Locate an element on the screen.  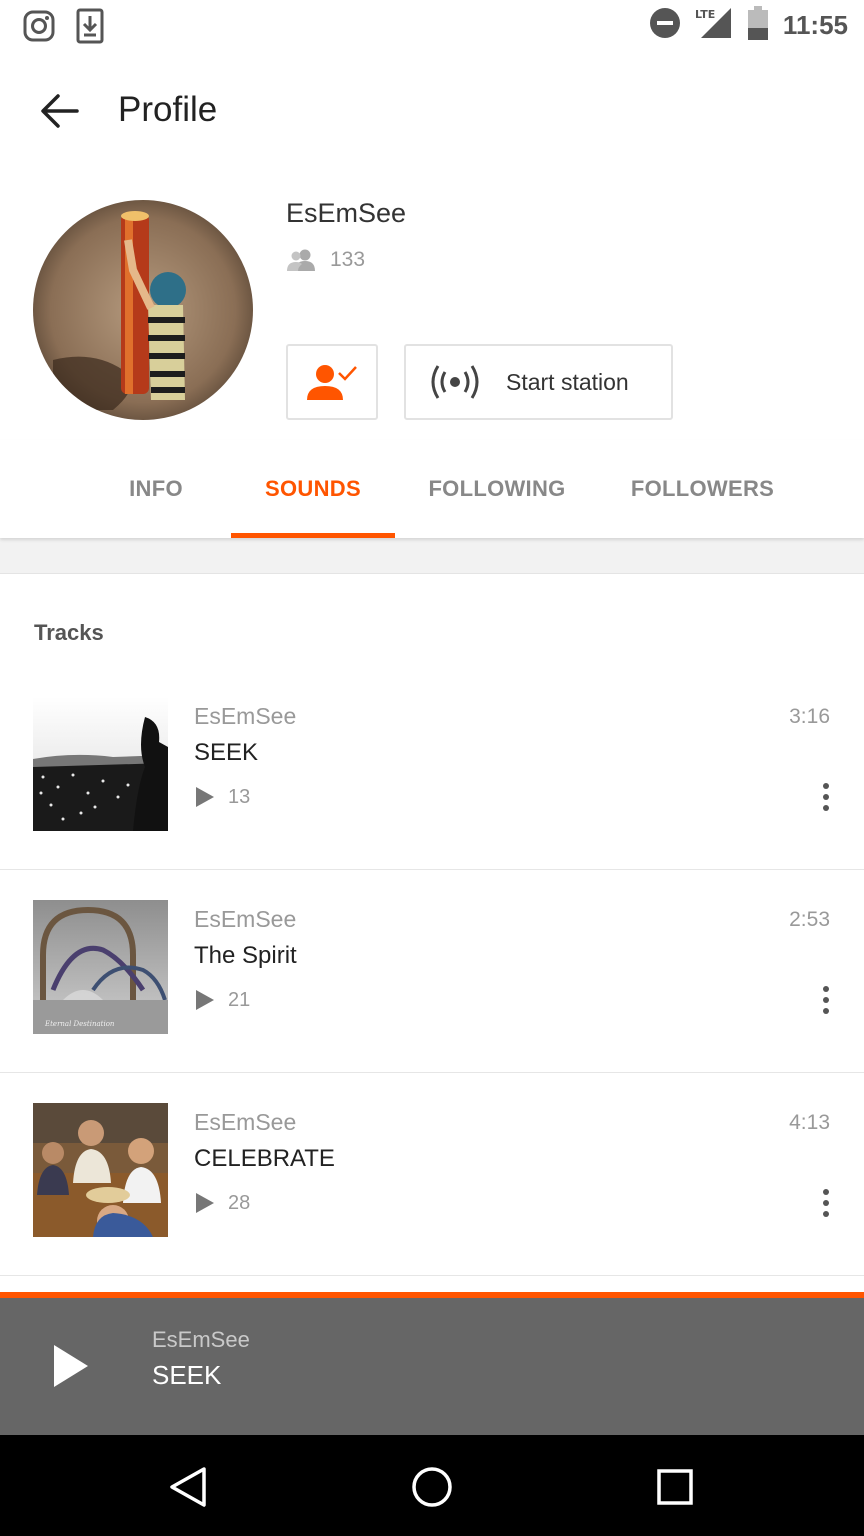
signal-icon: LTE is located at coordinates (714, 25).